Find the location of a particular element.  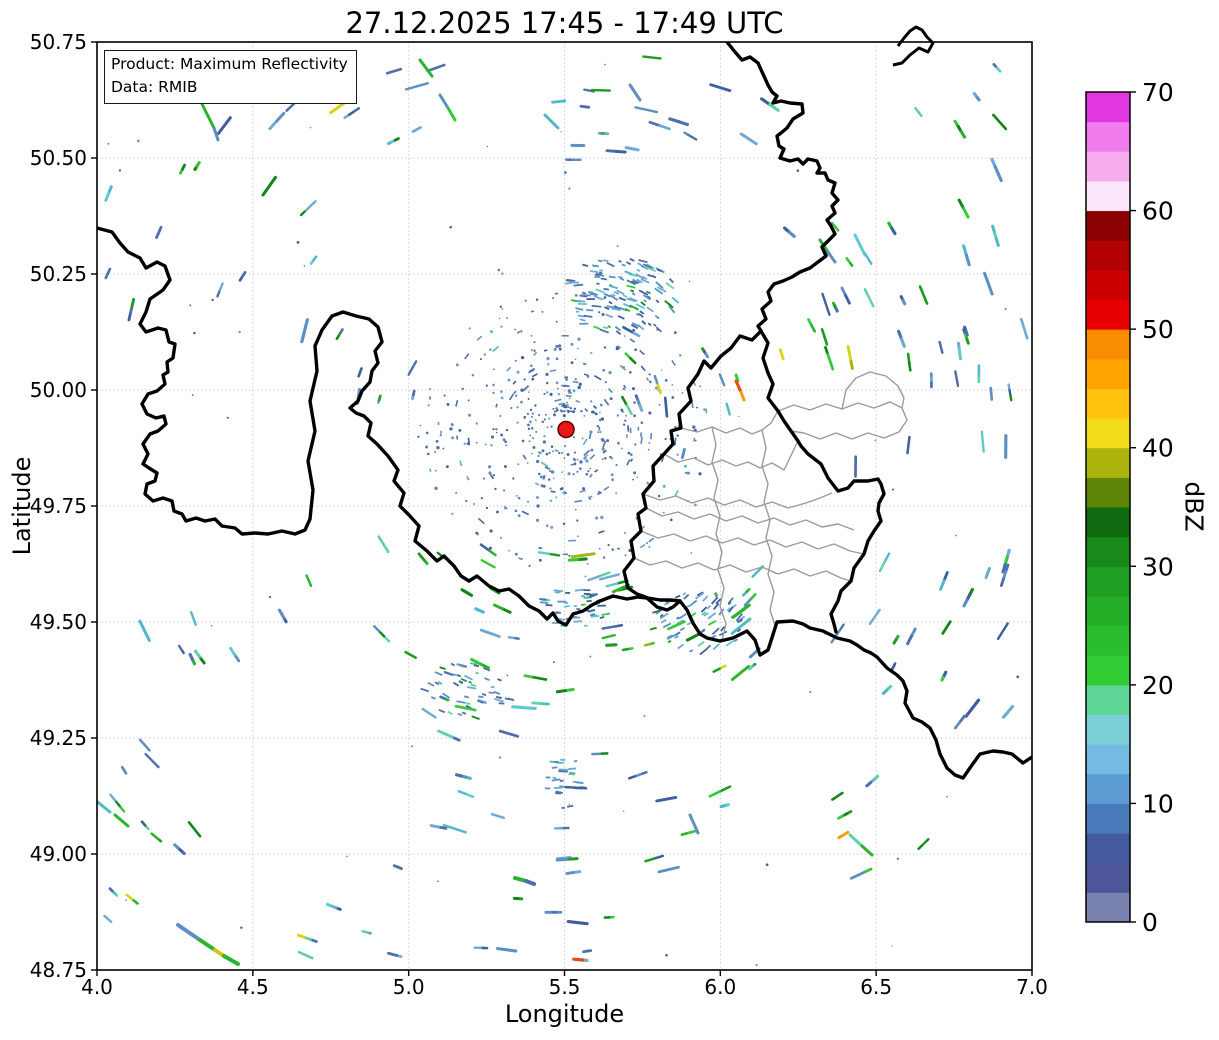

country-border-be_lu_west is located at coordinates (692, 466).